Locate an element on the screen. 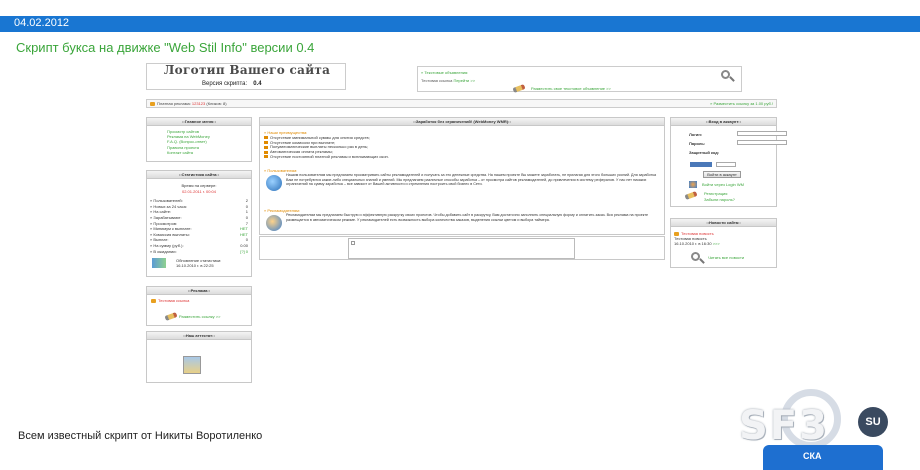 This screenshot has height=470, width=920. all-news-link: Читать все новости is located at coordinates (726, 257).